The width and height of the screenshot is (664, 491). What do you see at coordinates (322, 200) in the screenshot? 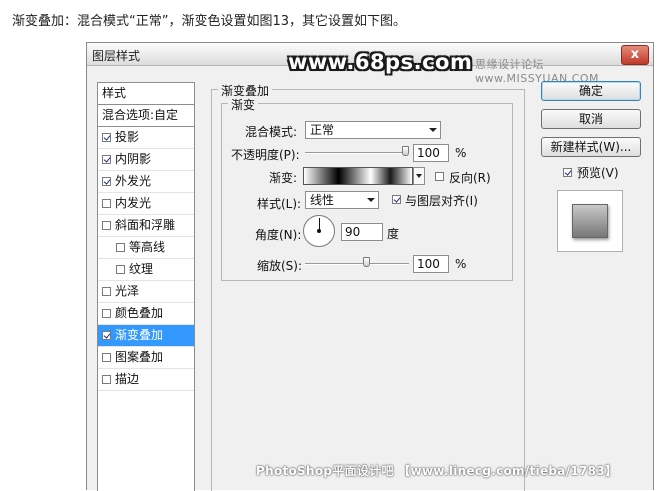
I see `style-value: 线性` at bounding box center [322, 200].